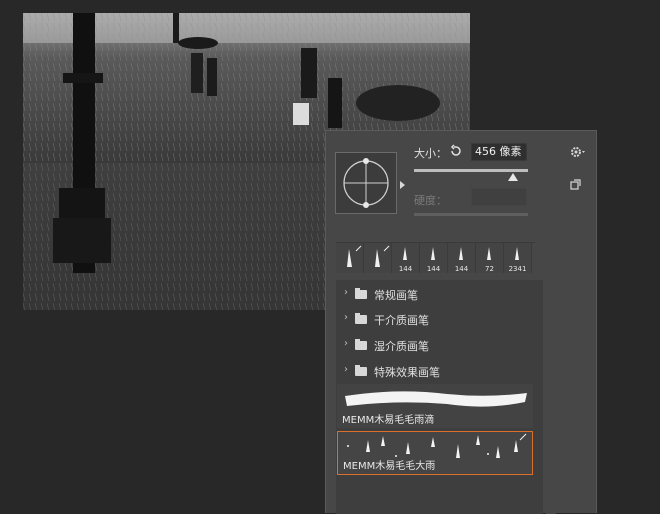 This screenshot has width=660, height=514. What do you see at coordinates (578, 152) in the screenshot?
I see `gear-icon` at bounding box center [578, 152].